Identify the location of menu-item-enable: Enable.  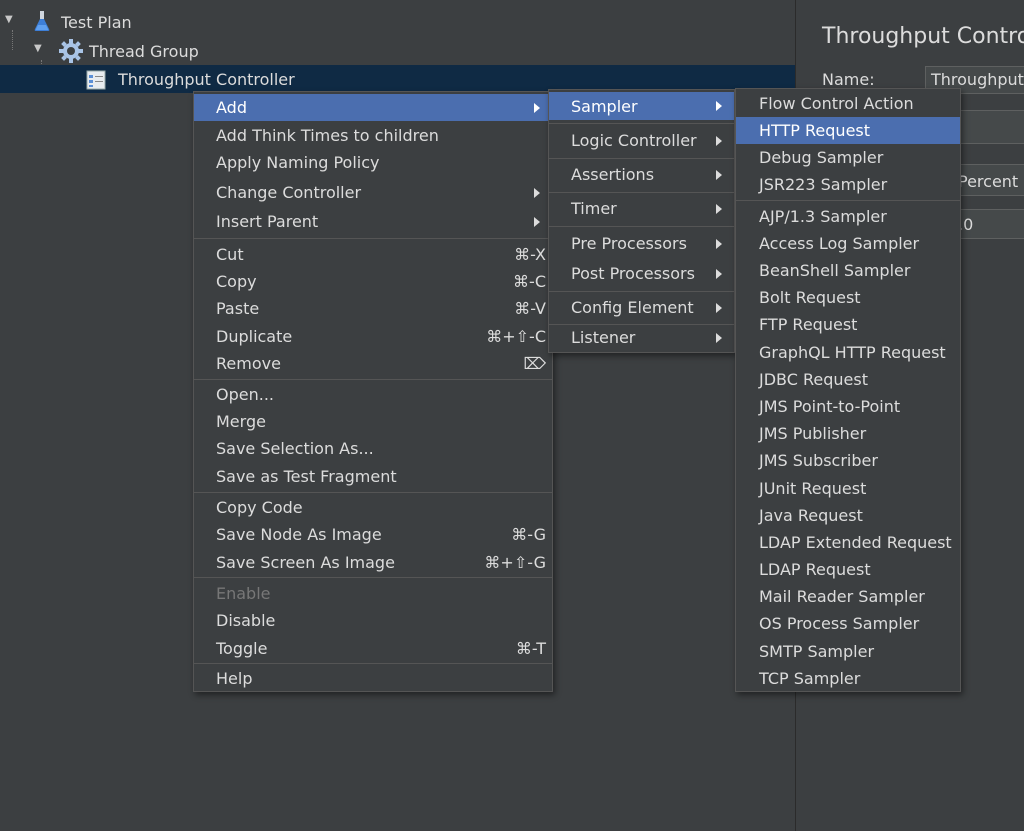
(243, 593).